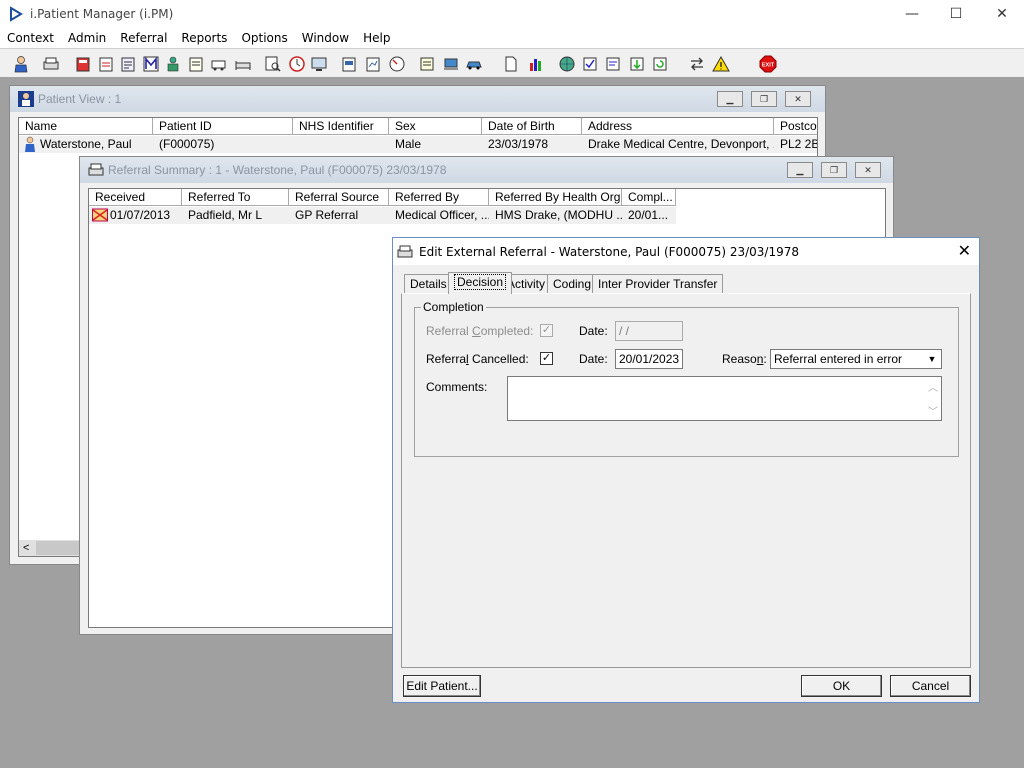 This screenshot has width=1024, height=768. Describe the element at coordinates (50, 63) in the screenshot. I see `print-icon` at that location.